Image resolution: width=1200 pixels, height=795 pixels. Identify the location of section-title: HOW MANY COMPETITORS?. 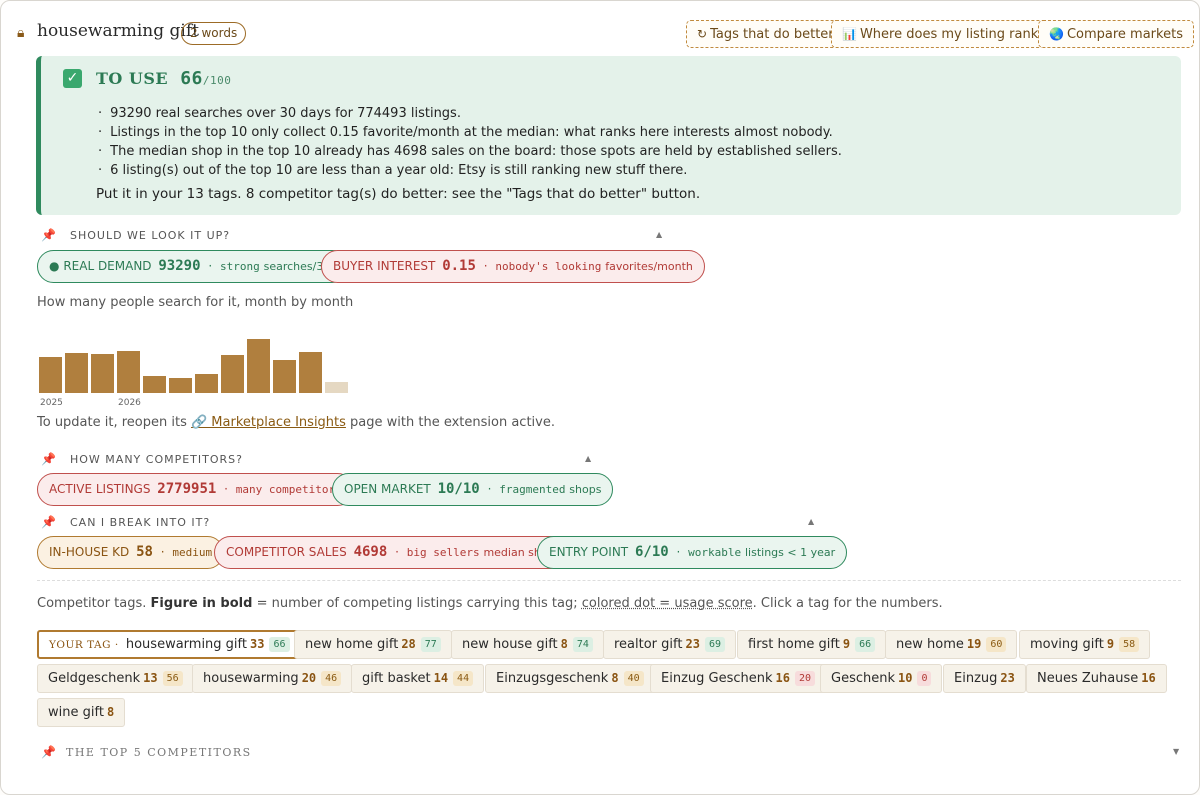
(156, 459).